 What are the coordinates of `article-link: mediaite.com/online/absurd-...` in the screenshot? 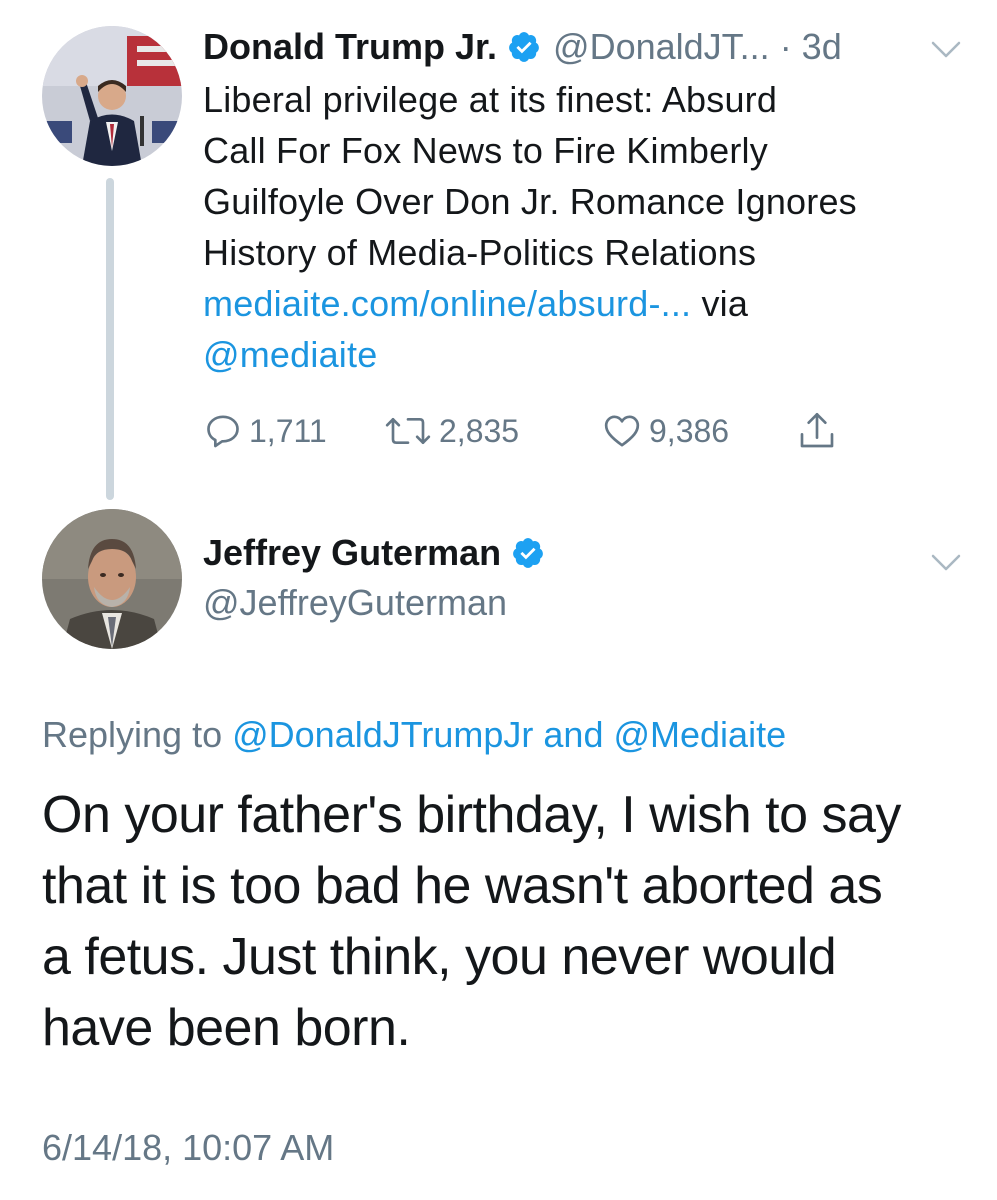 It's located at (447, 303).